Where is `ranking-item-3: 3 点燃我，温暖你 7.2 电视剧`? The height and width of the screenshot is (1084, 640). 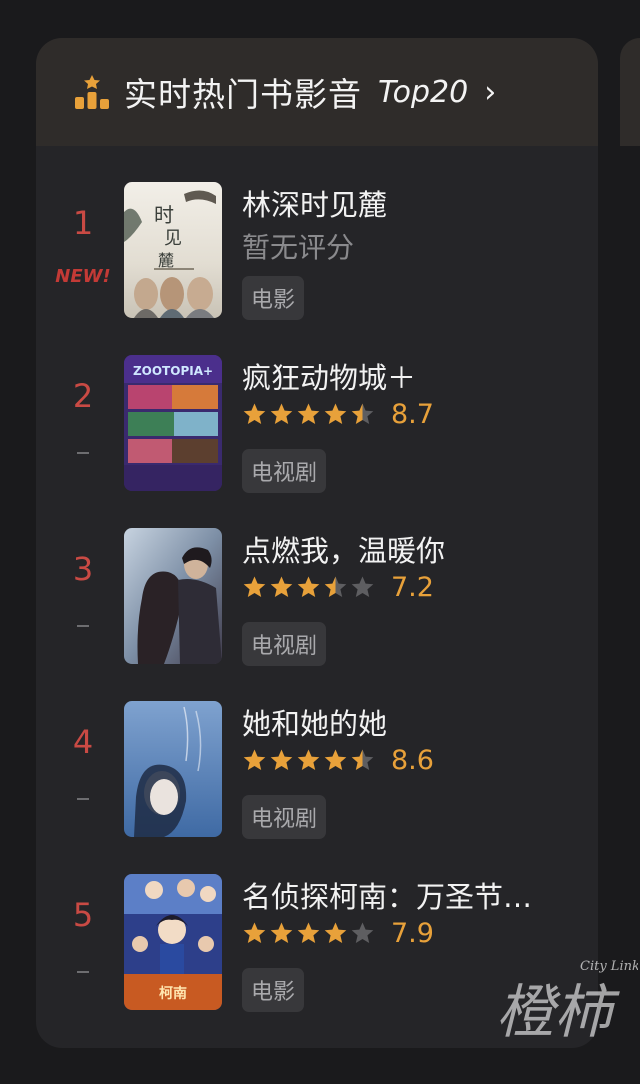 ranking-item-3: 3 点燃我，温暖你 7.2 电视剧 is located at coordinates (317, 598).